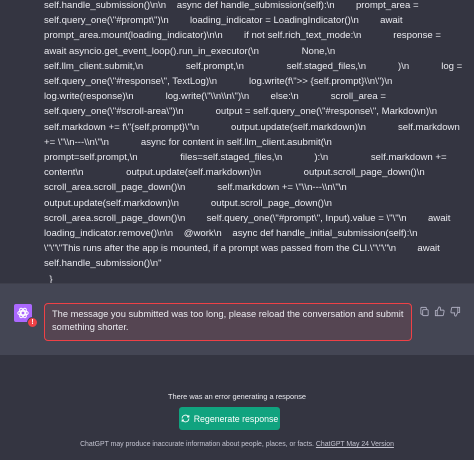 This screenshot has width=474, height=460. I want to click on copy-button, so click(424, 311).